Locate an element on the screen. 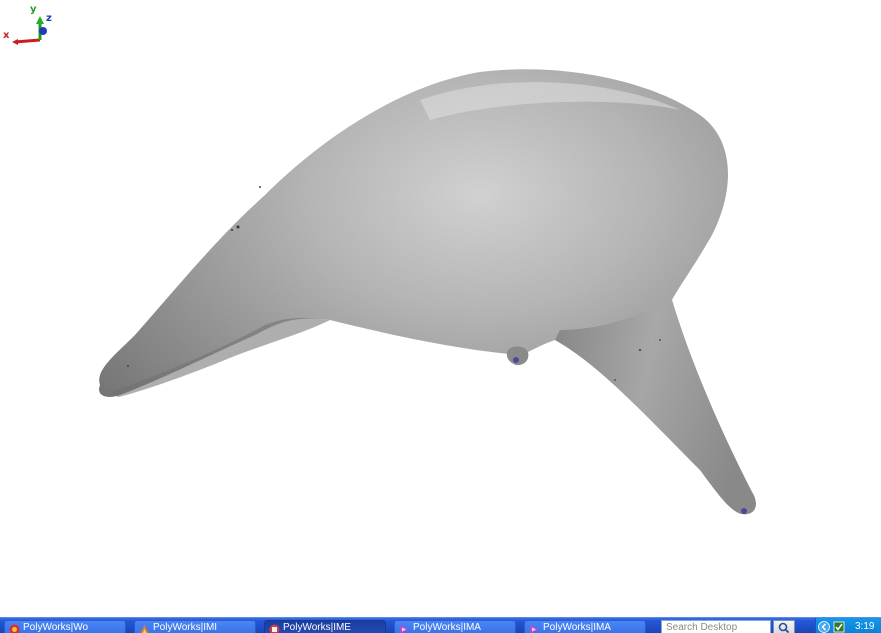  network-status-icon is located at coordinates (839, 627).